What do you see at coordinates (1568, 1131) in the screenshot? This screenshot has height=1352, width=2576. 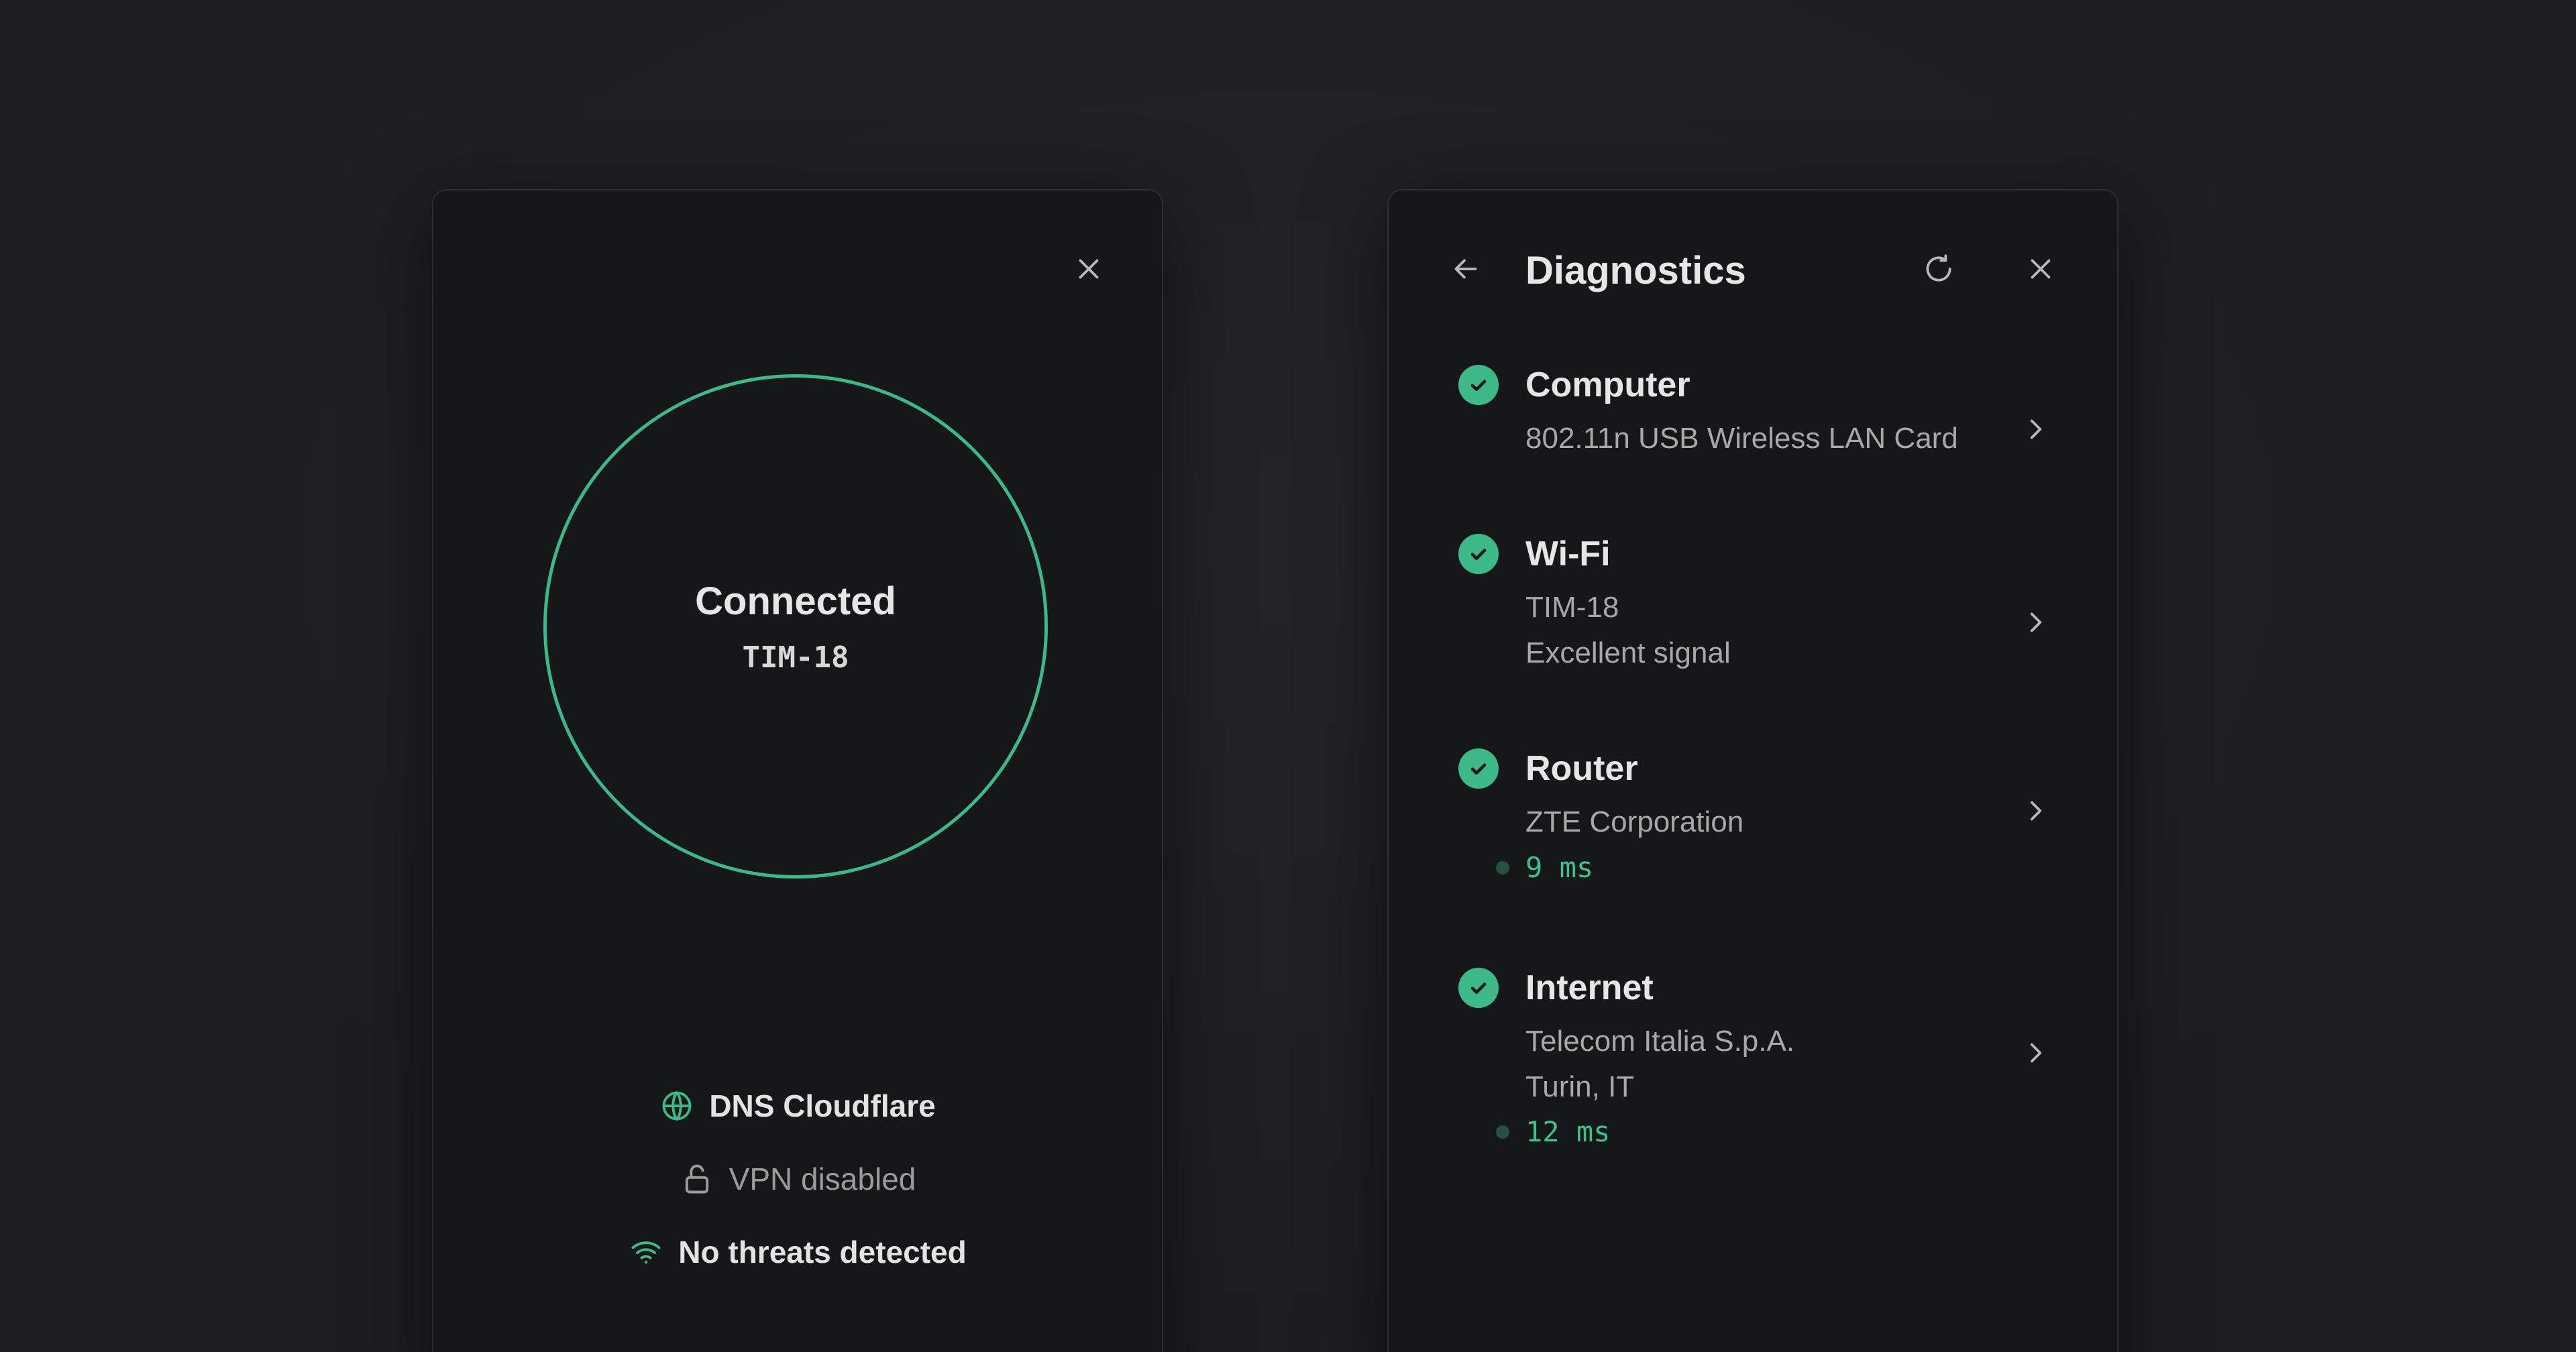 I see `latency-value: 12 ms` at bounding box center [1568, 1131].